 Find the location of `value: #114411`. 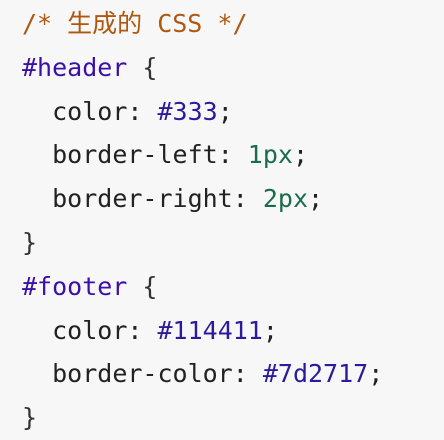

value: #114411 is located at coordinates (210, 330).